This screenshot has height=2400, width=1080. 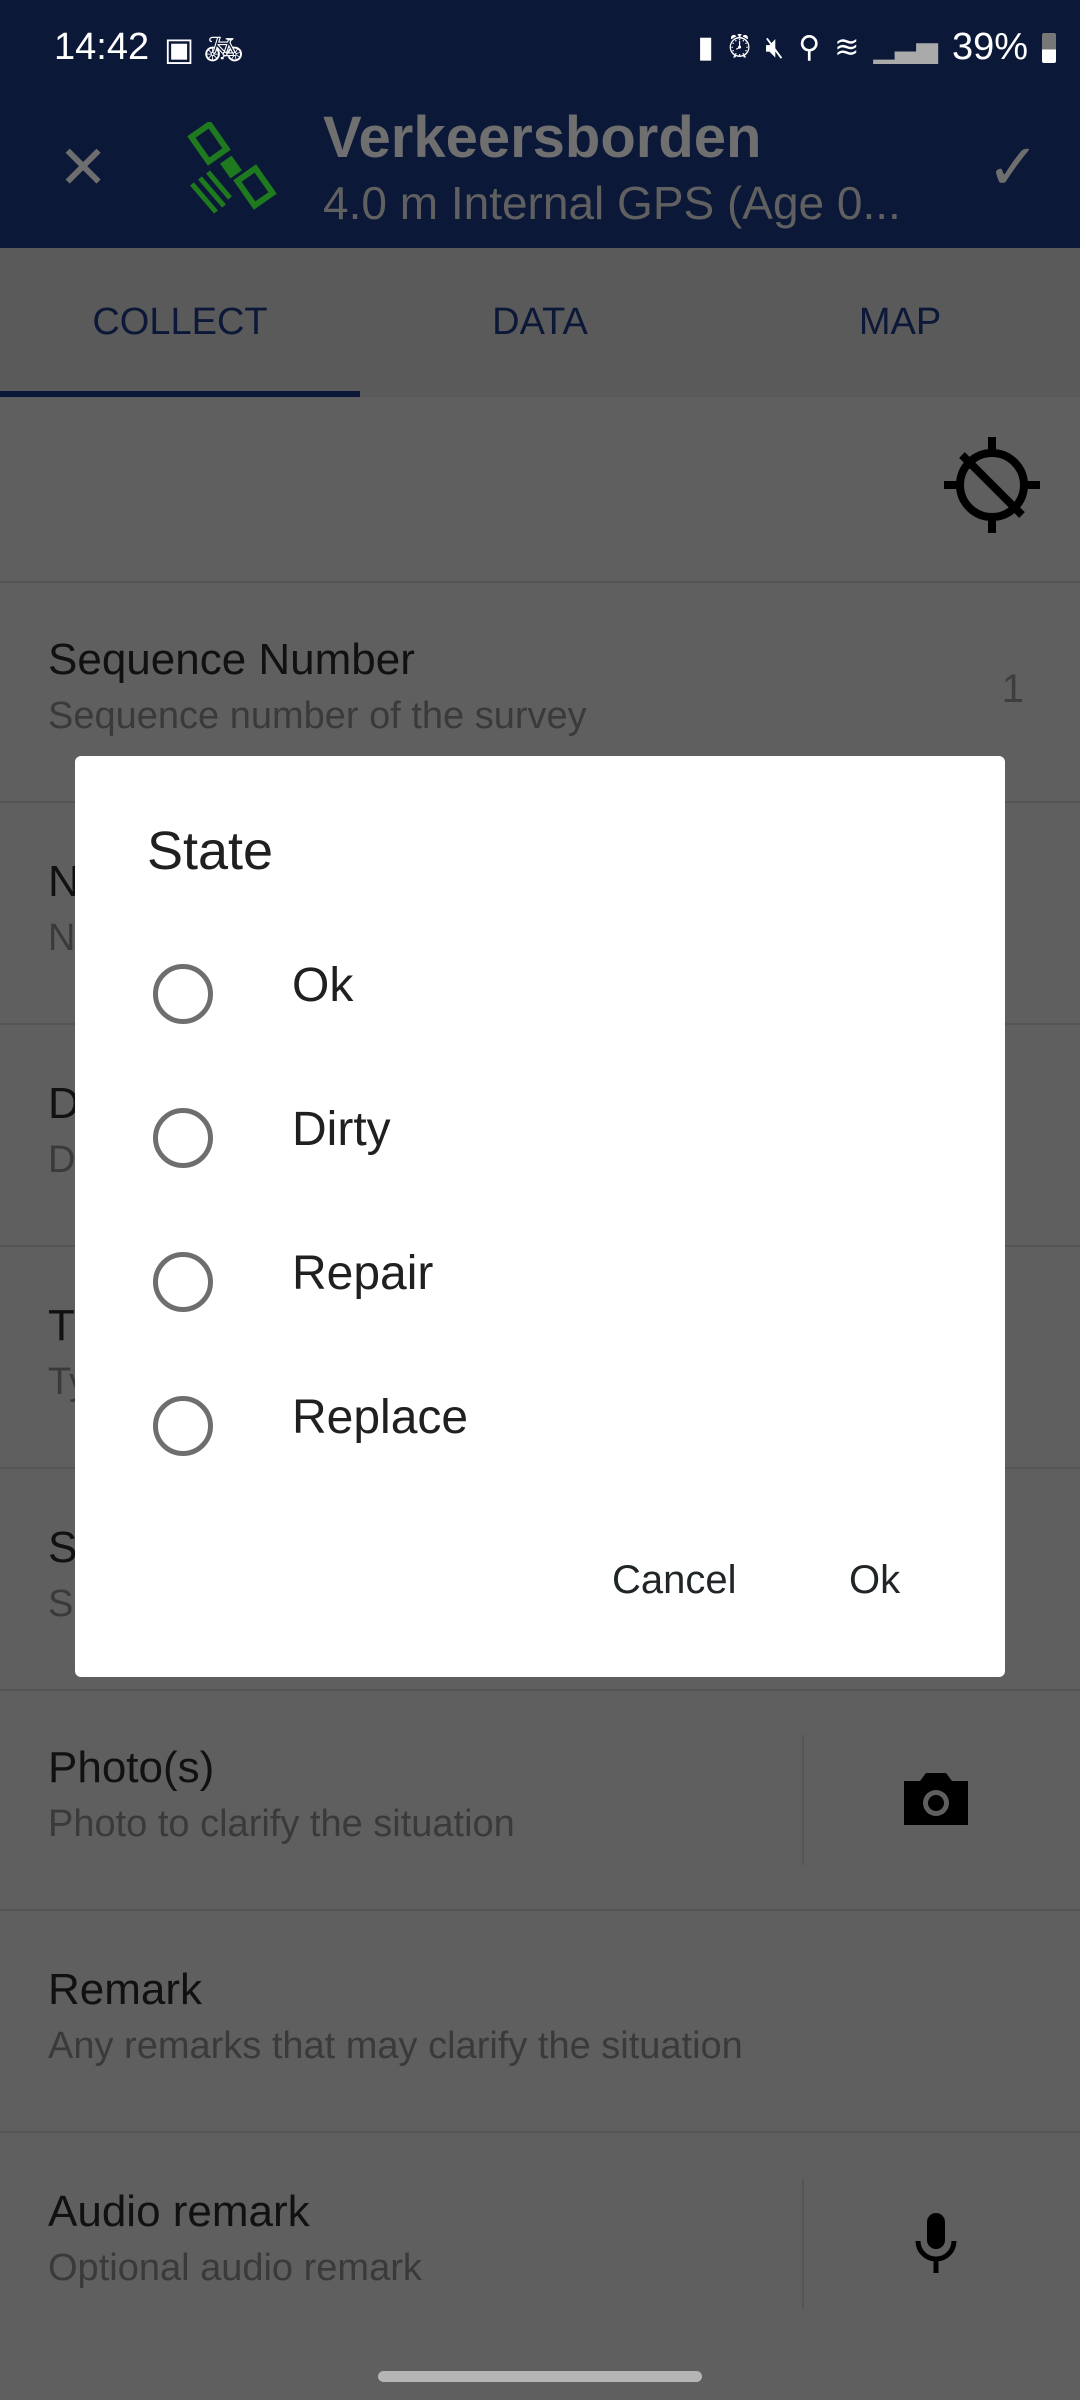 I want to click on close-button: ✕, so click(x=83, y=168).